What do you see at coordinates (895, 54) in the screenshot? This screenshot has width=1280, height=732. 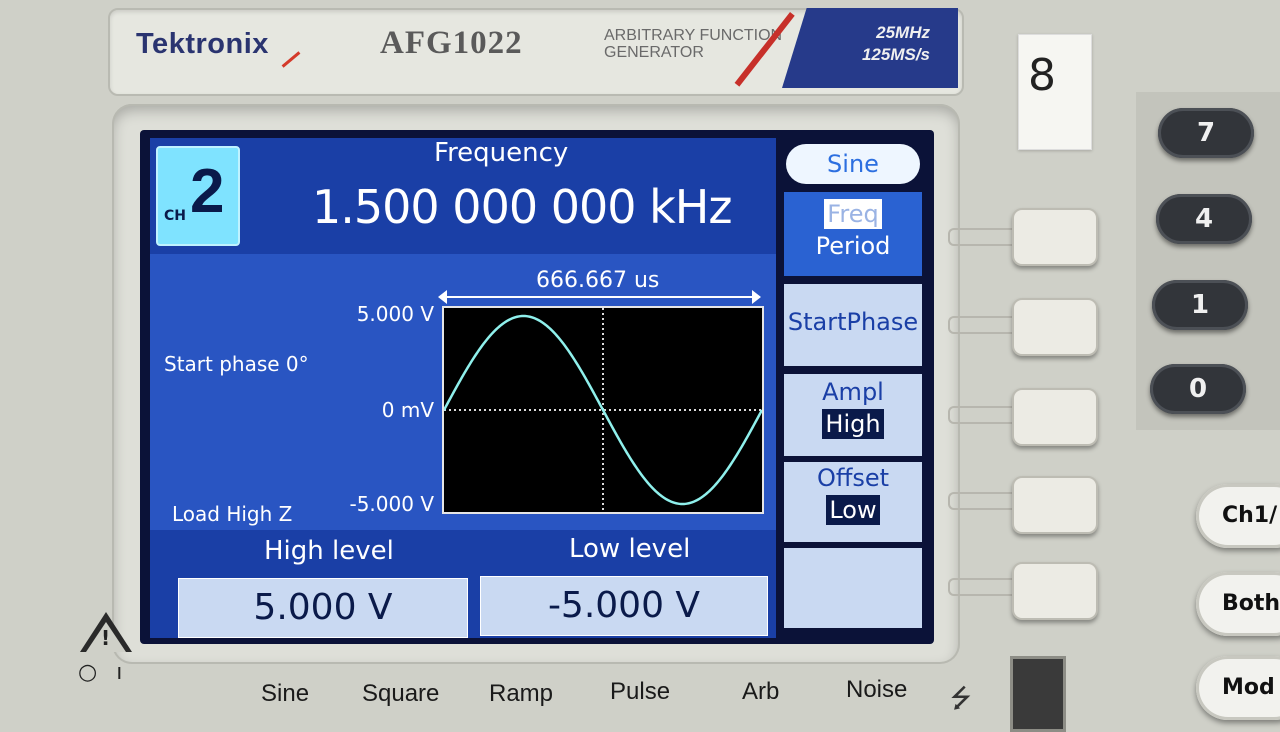 I see `spec-sample-rate: 125MS/s` at bounding box center [895, 54].